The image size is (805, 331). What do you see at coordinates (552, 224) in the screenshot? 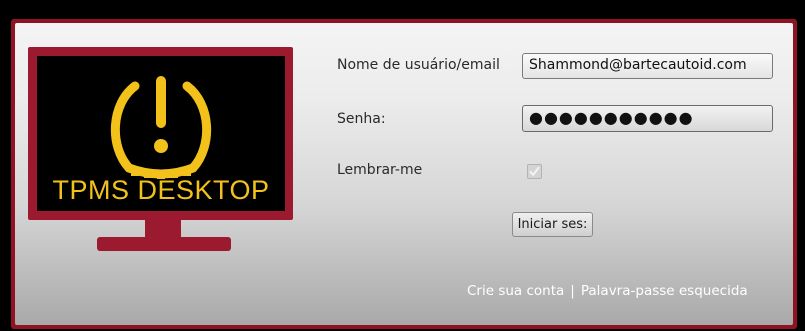
I see `login-button: Iniciar ses:` at bounding box center [552, 224].